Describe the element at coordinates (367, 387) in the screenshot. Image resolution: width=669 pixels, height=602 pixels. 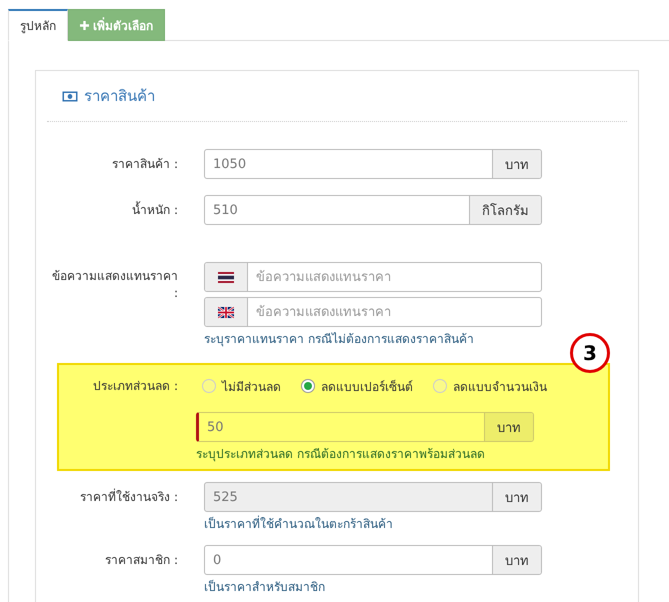
I see `radio-label: ลดแบบเปอร์เซ็นต์` at that location.